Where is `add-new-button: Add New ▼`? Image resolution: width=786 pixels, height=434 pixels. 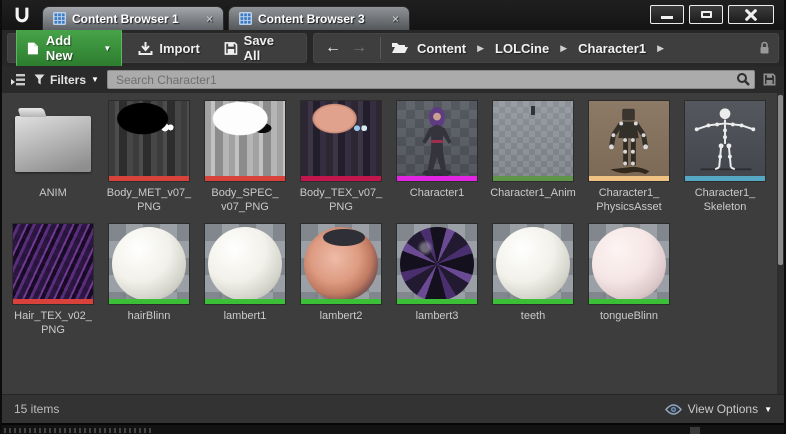 add-new-button: Add New ▼ is located at coordinates (69, 48).